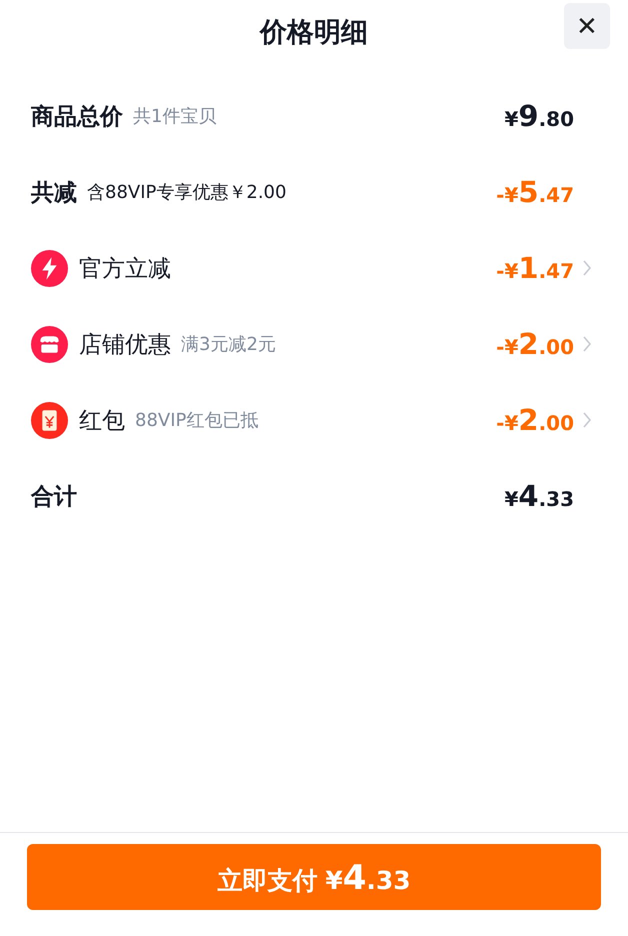 The height and width of the screenshot is (936, 628). What do you see at coordinates (535, 192) in the screenshot?
I see `amount-text: -¥5.47` at bounding box center [535, 192].